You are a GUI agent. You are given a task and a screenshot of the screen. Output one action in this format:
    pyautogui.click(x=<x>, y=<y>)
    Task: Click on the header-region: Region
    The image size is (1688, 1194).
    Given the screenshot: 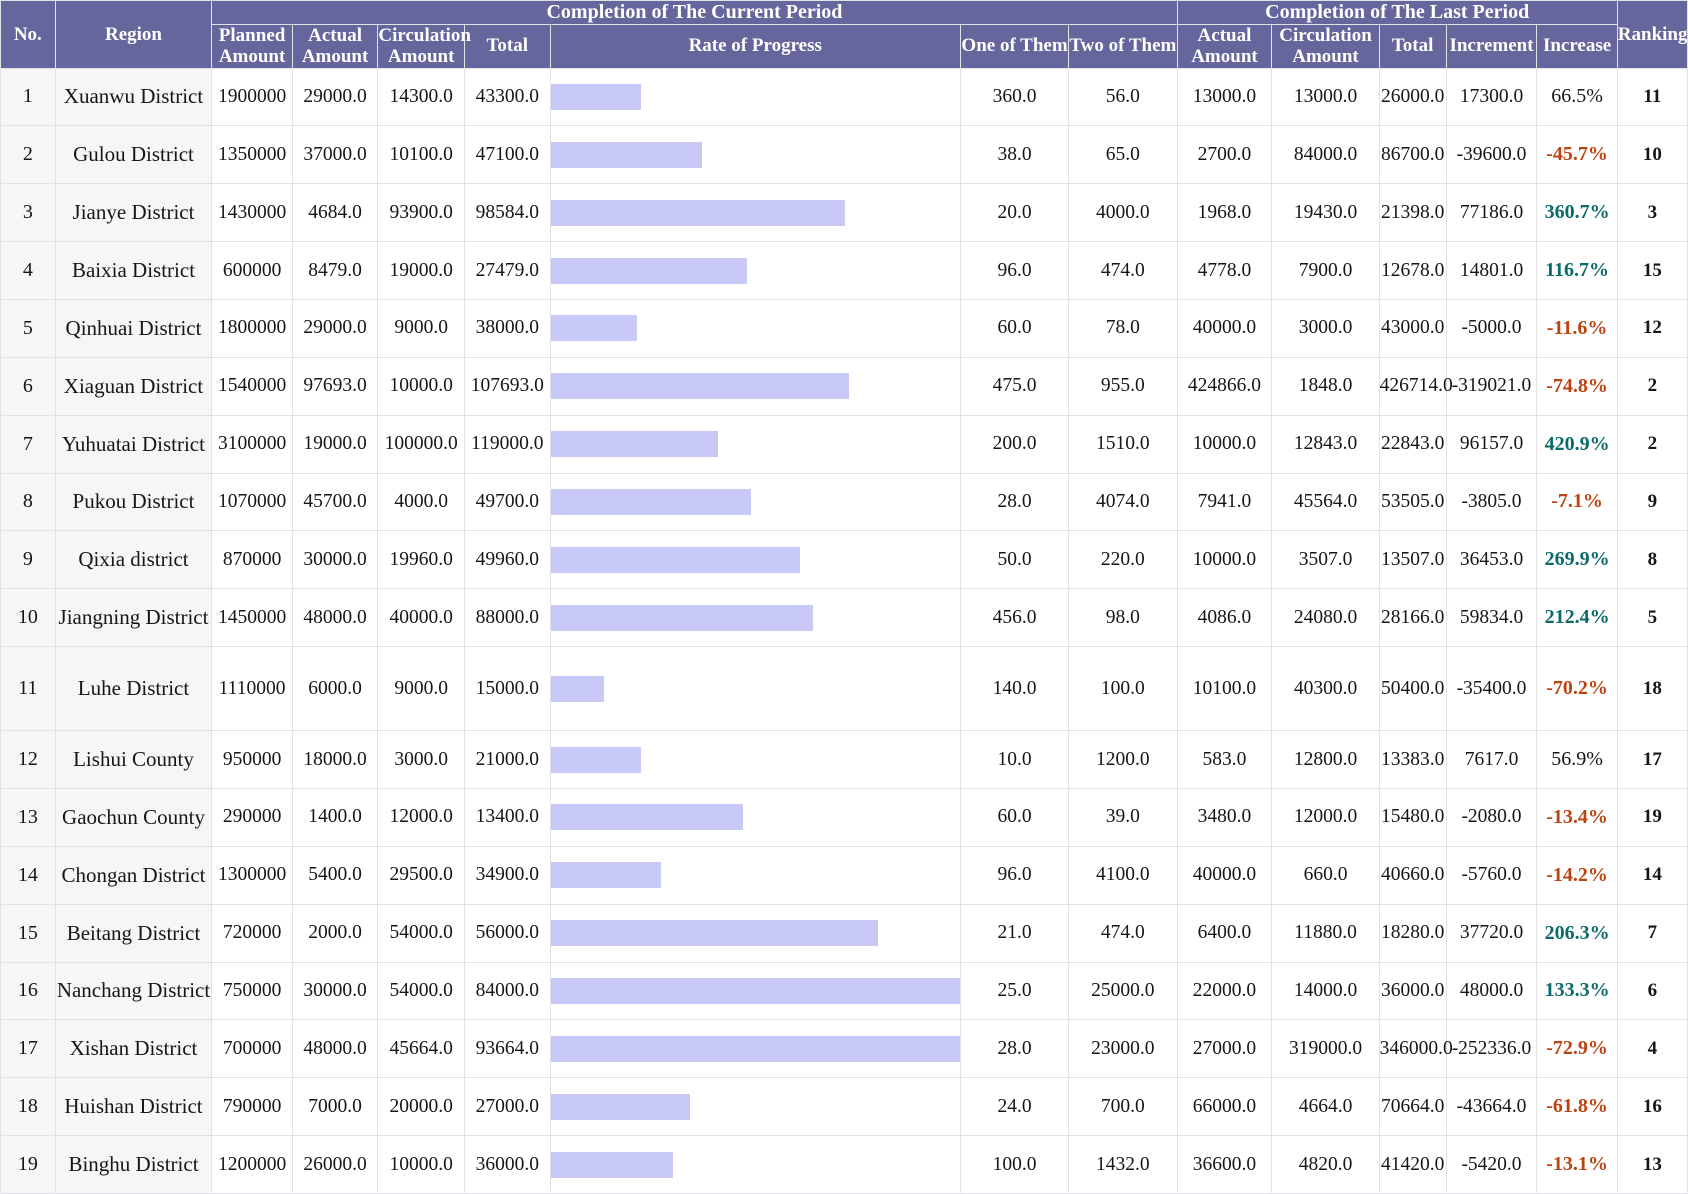 What is the action you would take?
    pyautogui.click(x=133, y=34)
    